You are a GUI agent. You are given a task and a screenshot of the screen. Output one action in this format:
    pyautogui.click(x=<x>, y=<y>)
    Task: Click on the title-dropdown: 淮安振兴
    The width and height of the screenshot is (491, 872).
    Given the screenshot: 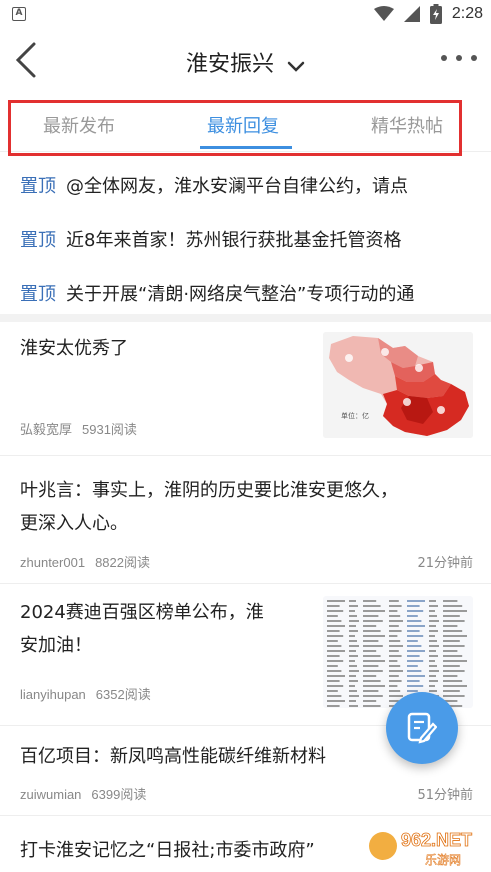 What is the action you would take?
    pyautogui.click(x=245, y=62)
    